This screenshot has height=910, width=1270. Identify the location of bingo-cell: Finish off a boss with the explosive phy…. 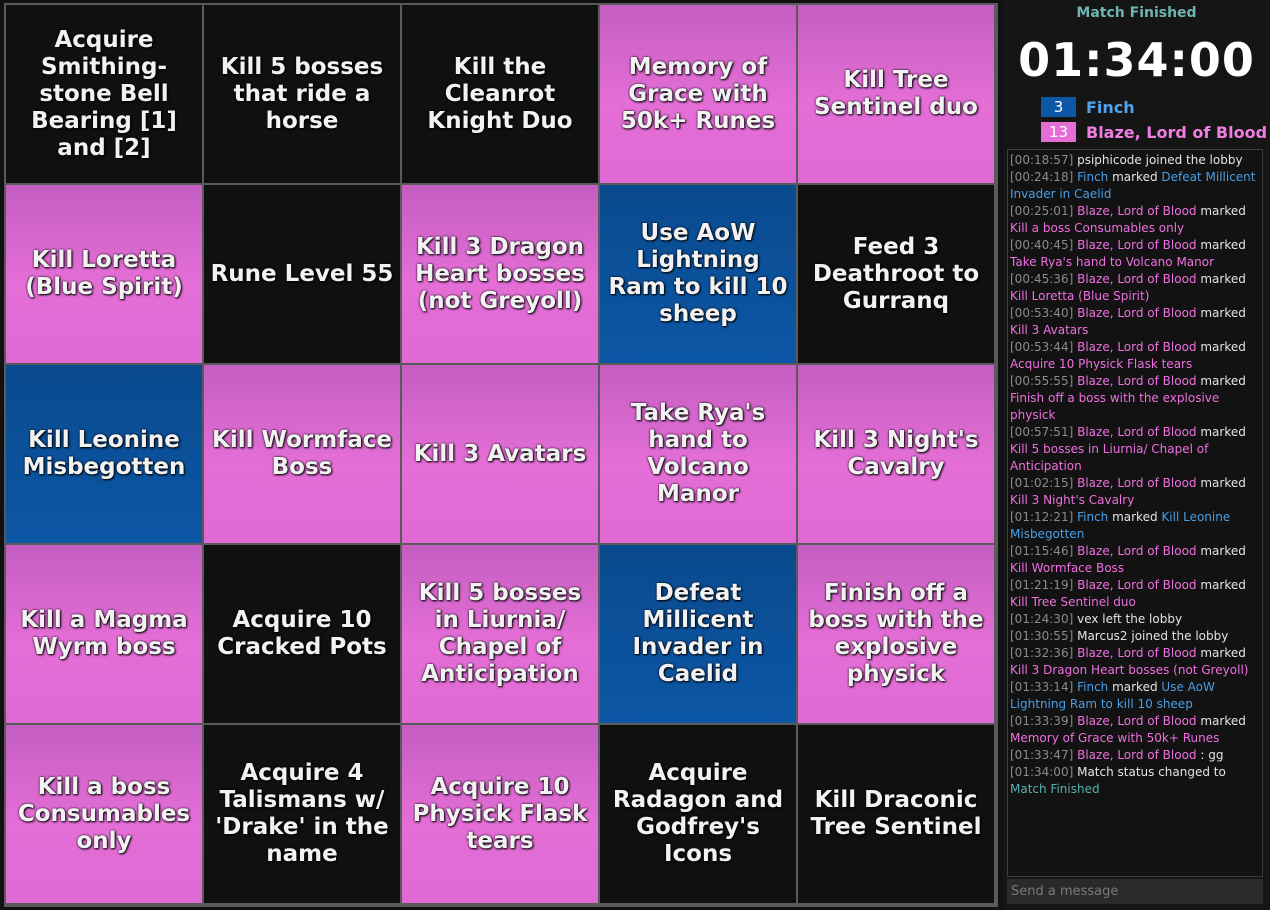
(896, 634).